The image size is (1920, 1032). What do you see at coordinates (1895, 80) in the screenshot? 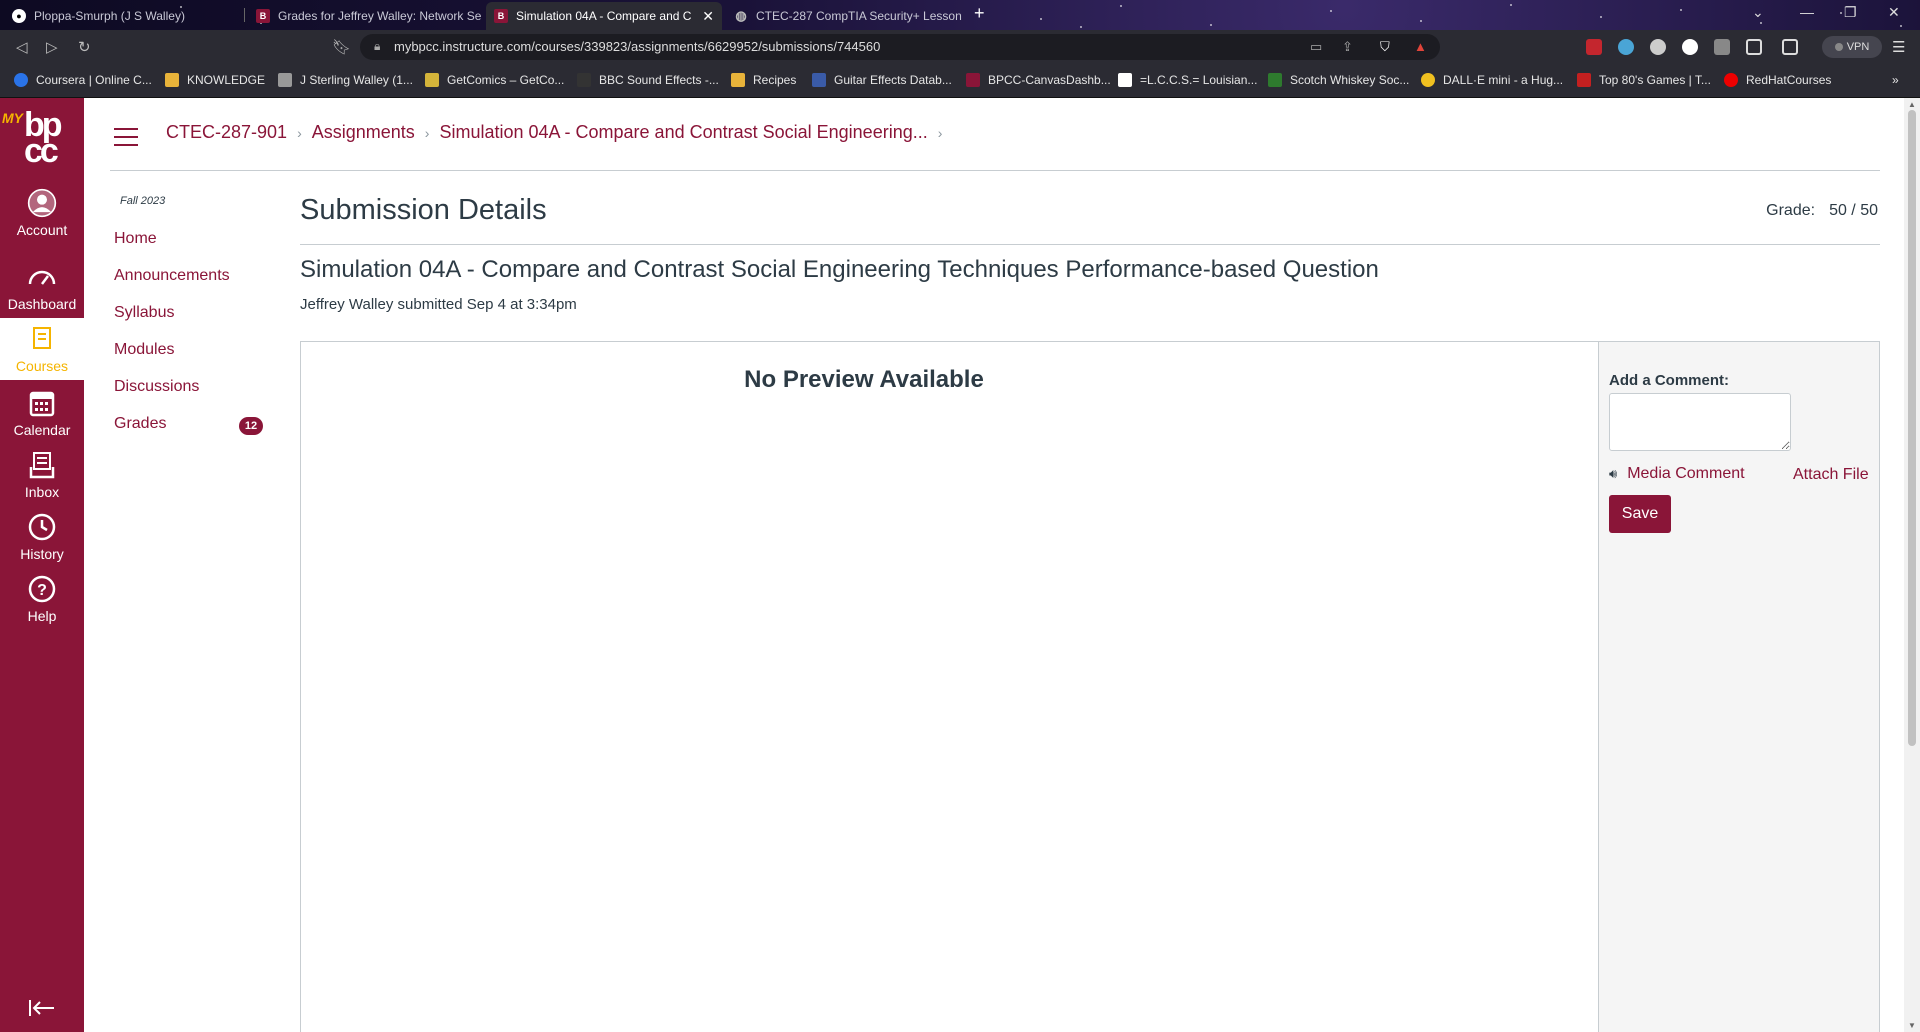
I see `more-bookmarks-icon: »` at bounding box center [1895, 80].